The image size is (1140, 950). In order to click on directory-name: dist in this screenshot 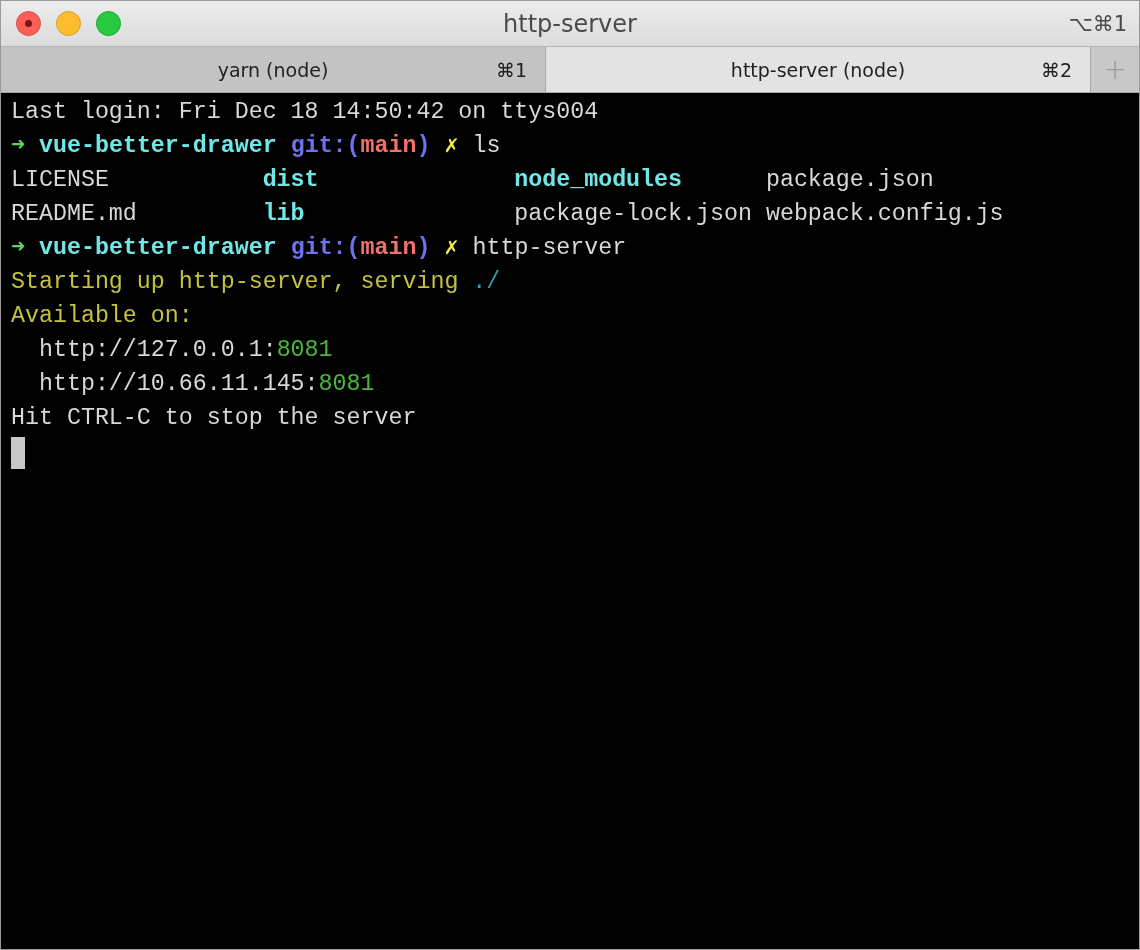, I will do `click(290, 180)`.